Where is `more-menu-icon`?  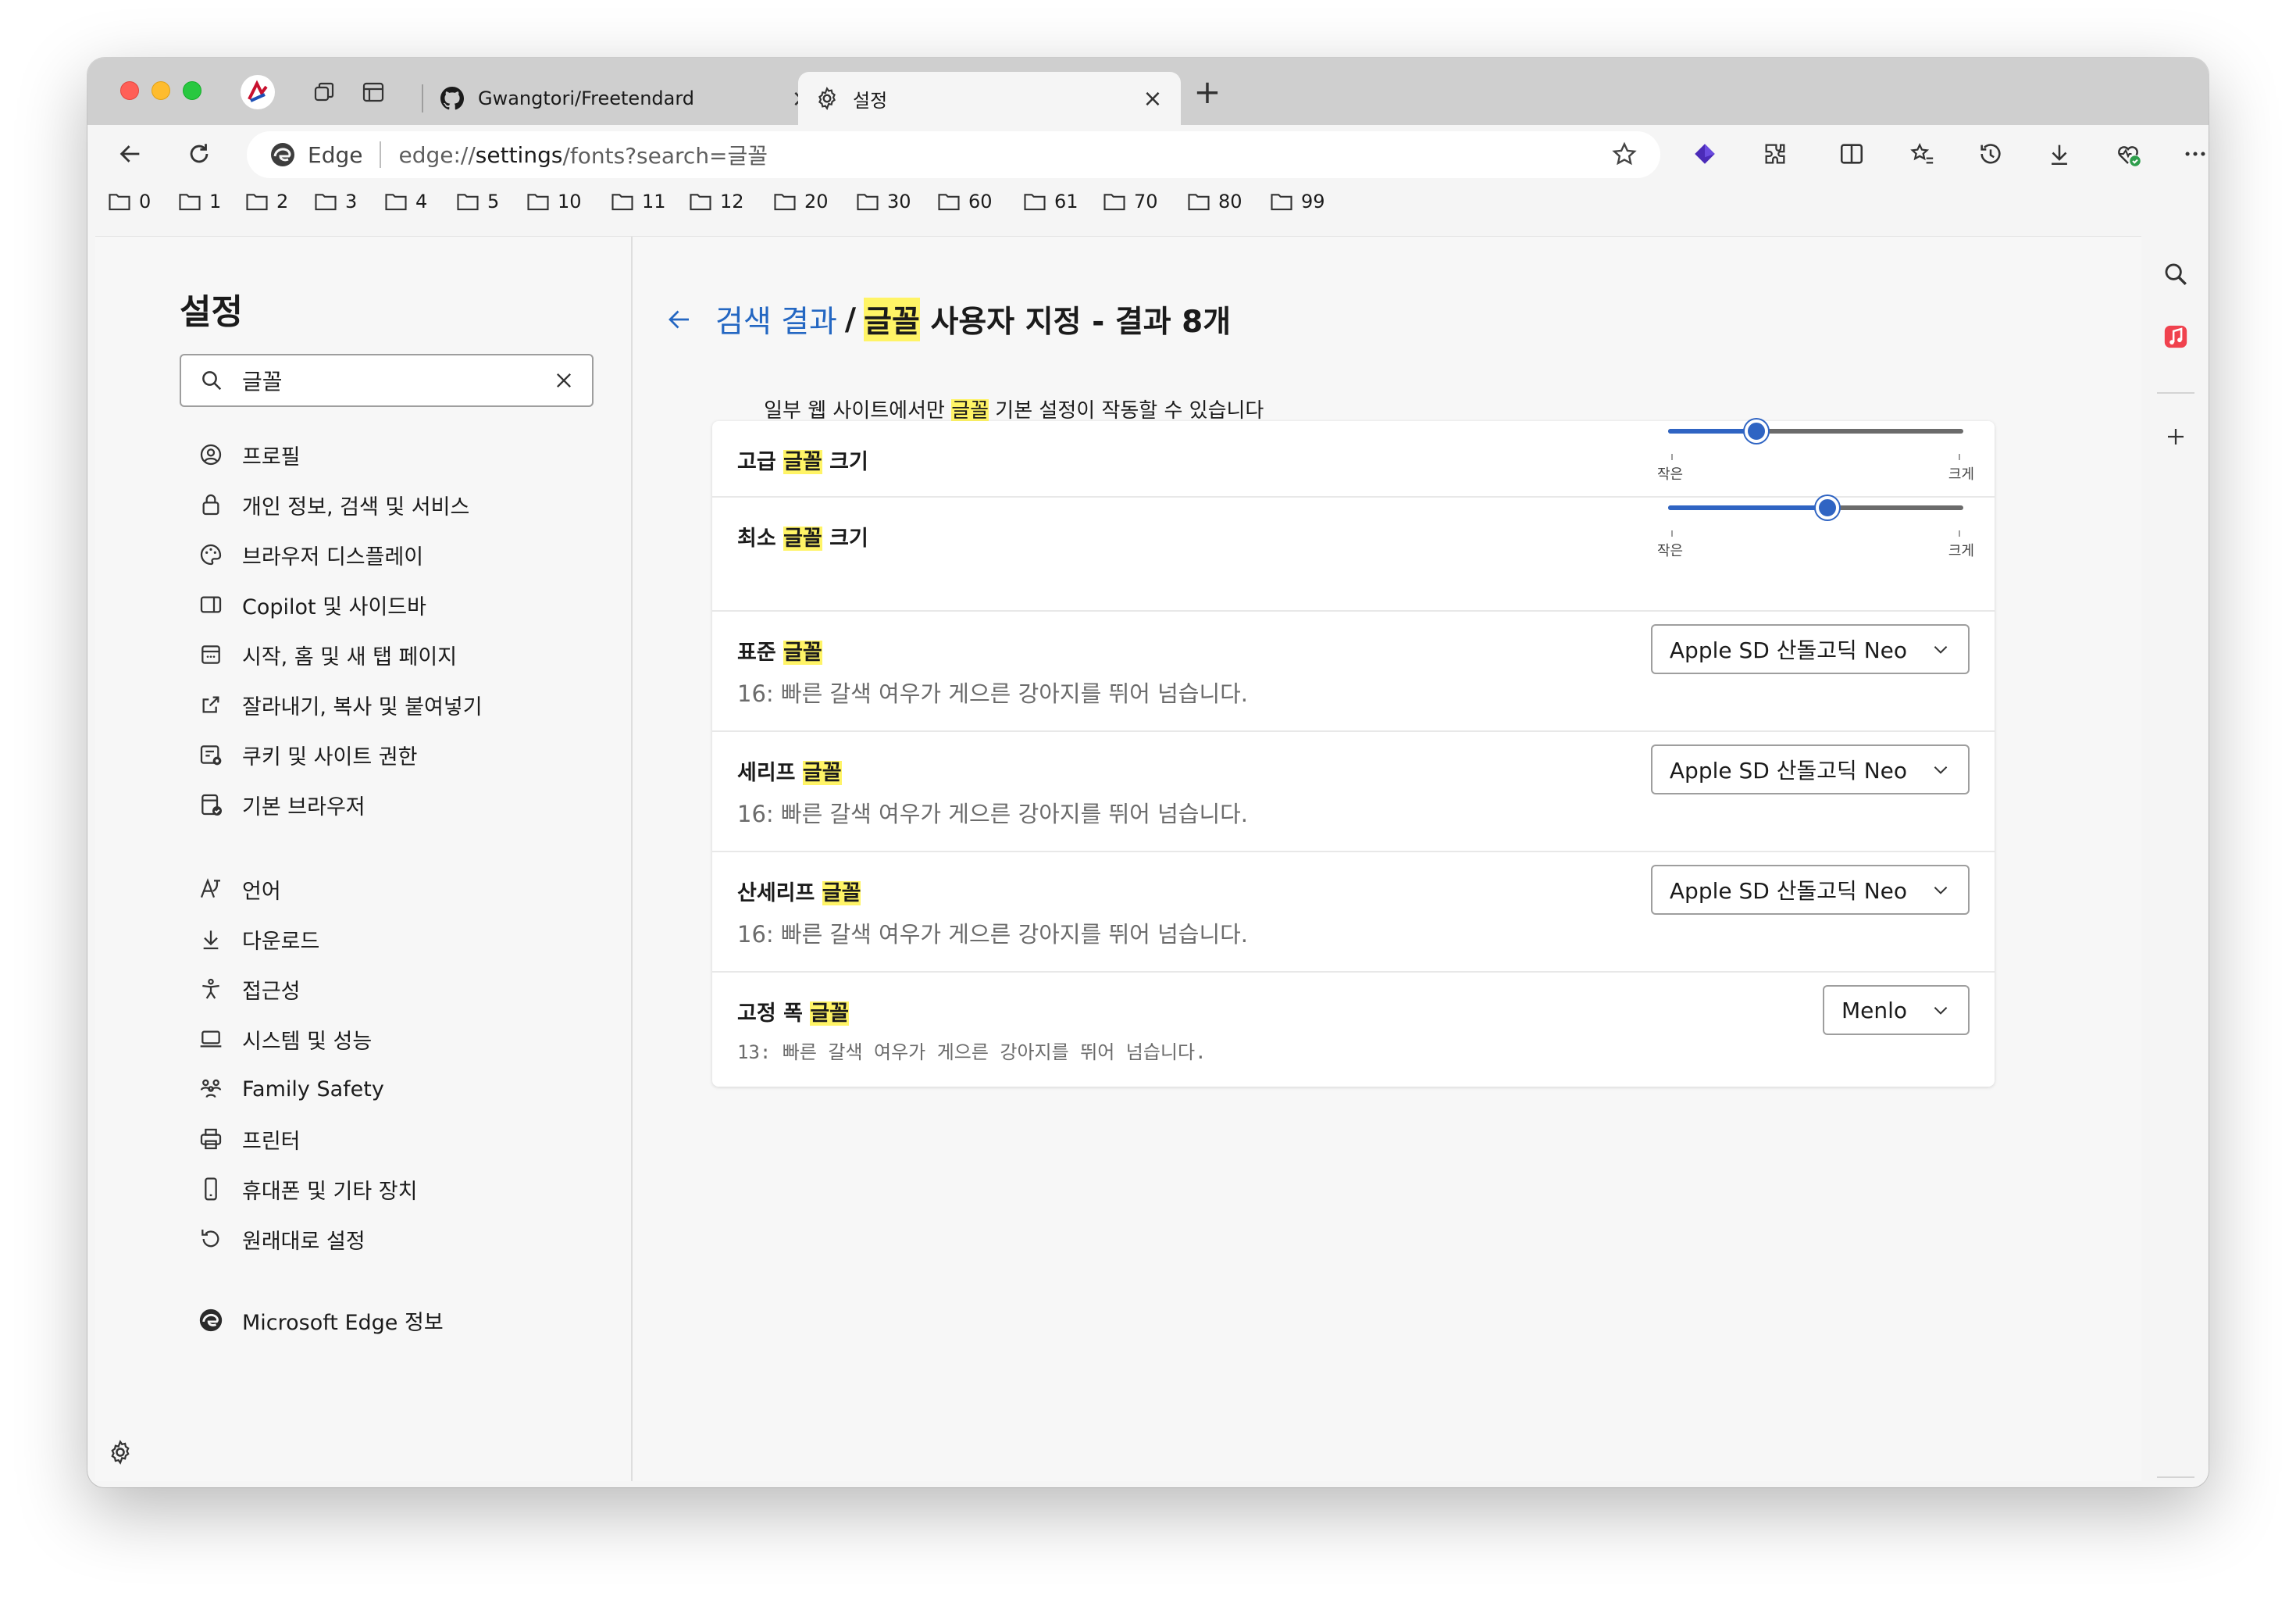 more-menu-icon is located at coordinates (2193, 154).